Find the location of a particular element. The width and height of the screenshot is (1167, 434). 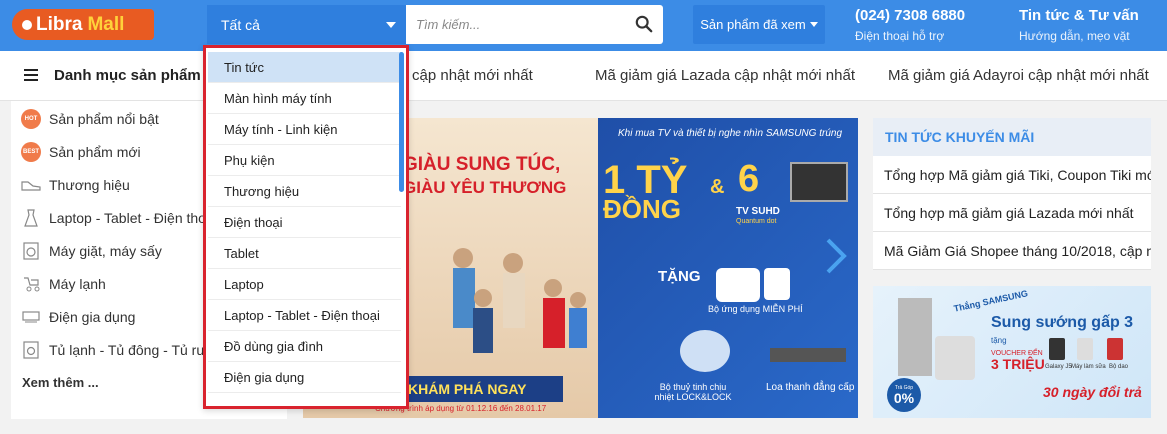

fridge-image is located at coordinates (915, 337).